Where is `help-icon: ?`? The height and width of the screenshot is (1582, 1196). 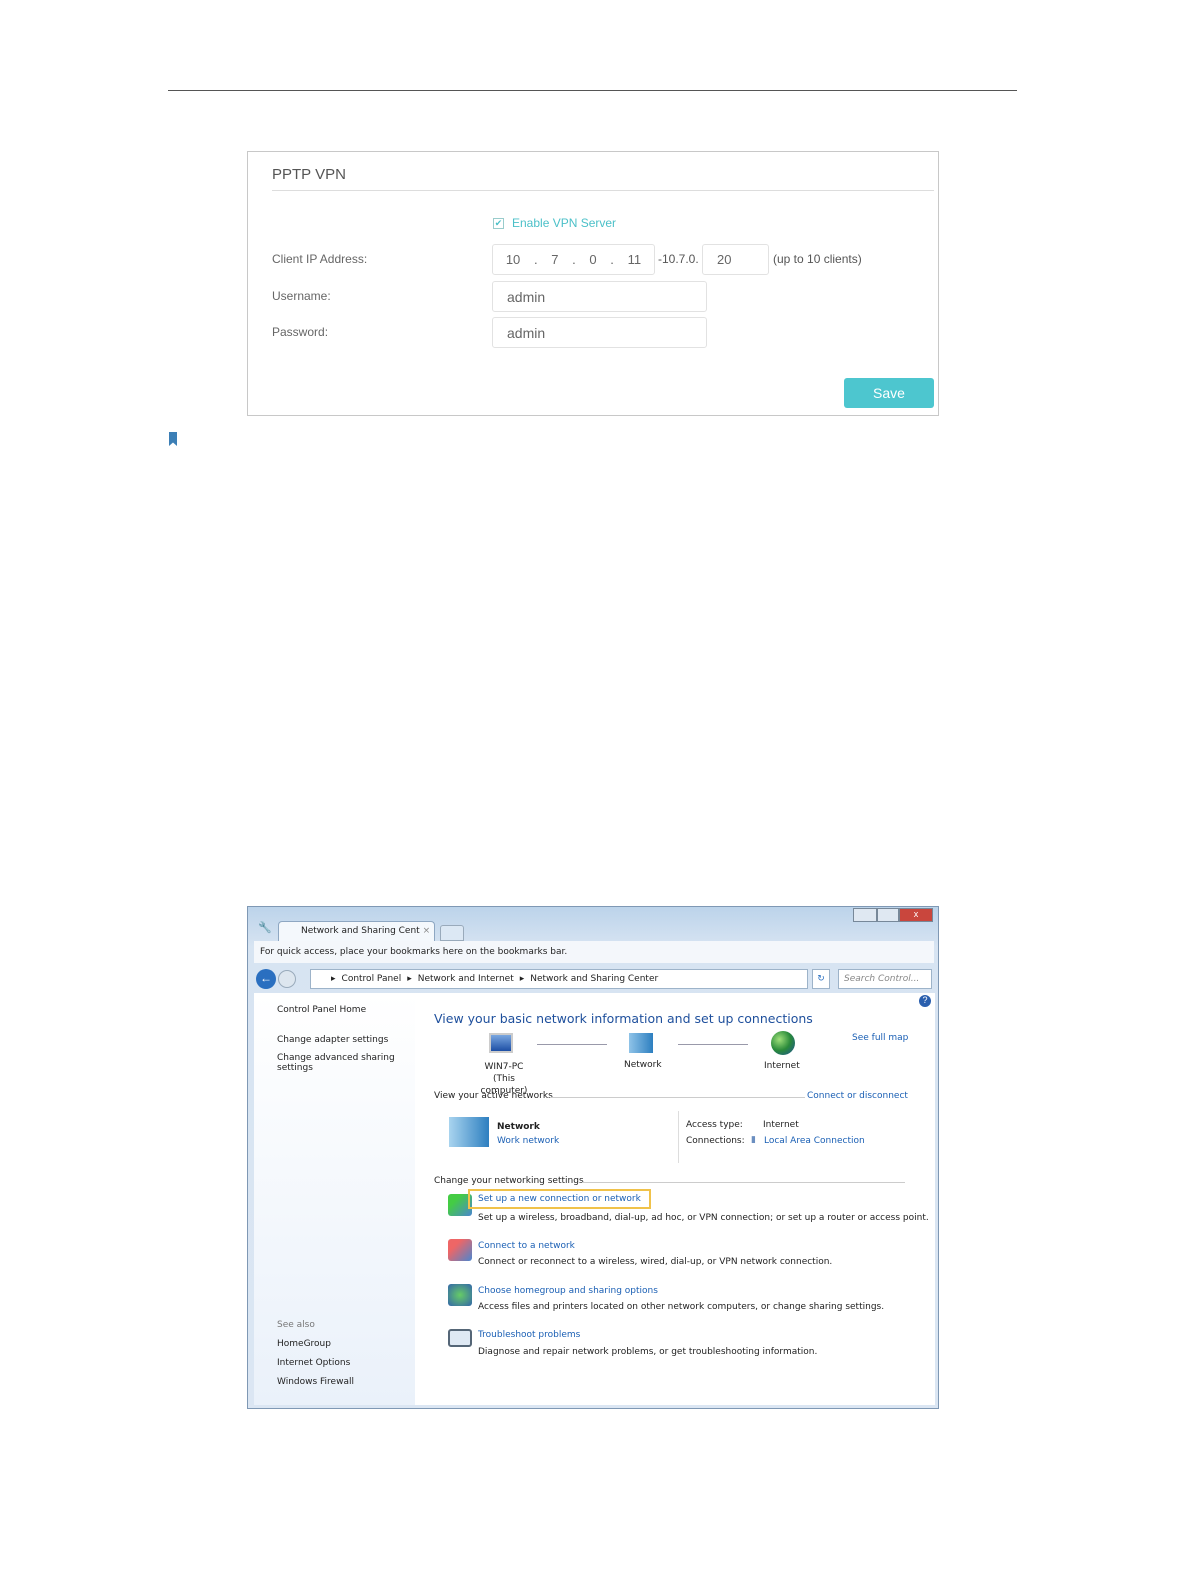
help-icon: ? is located at coordinates (925, 1001).